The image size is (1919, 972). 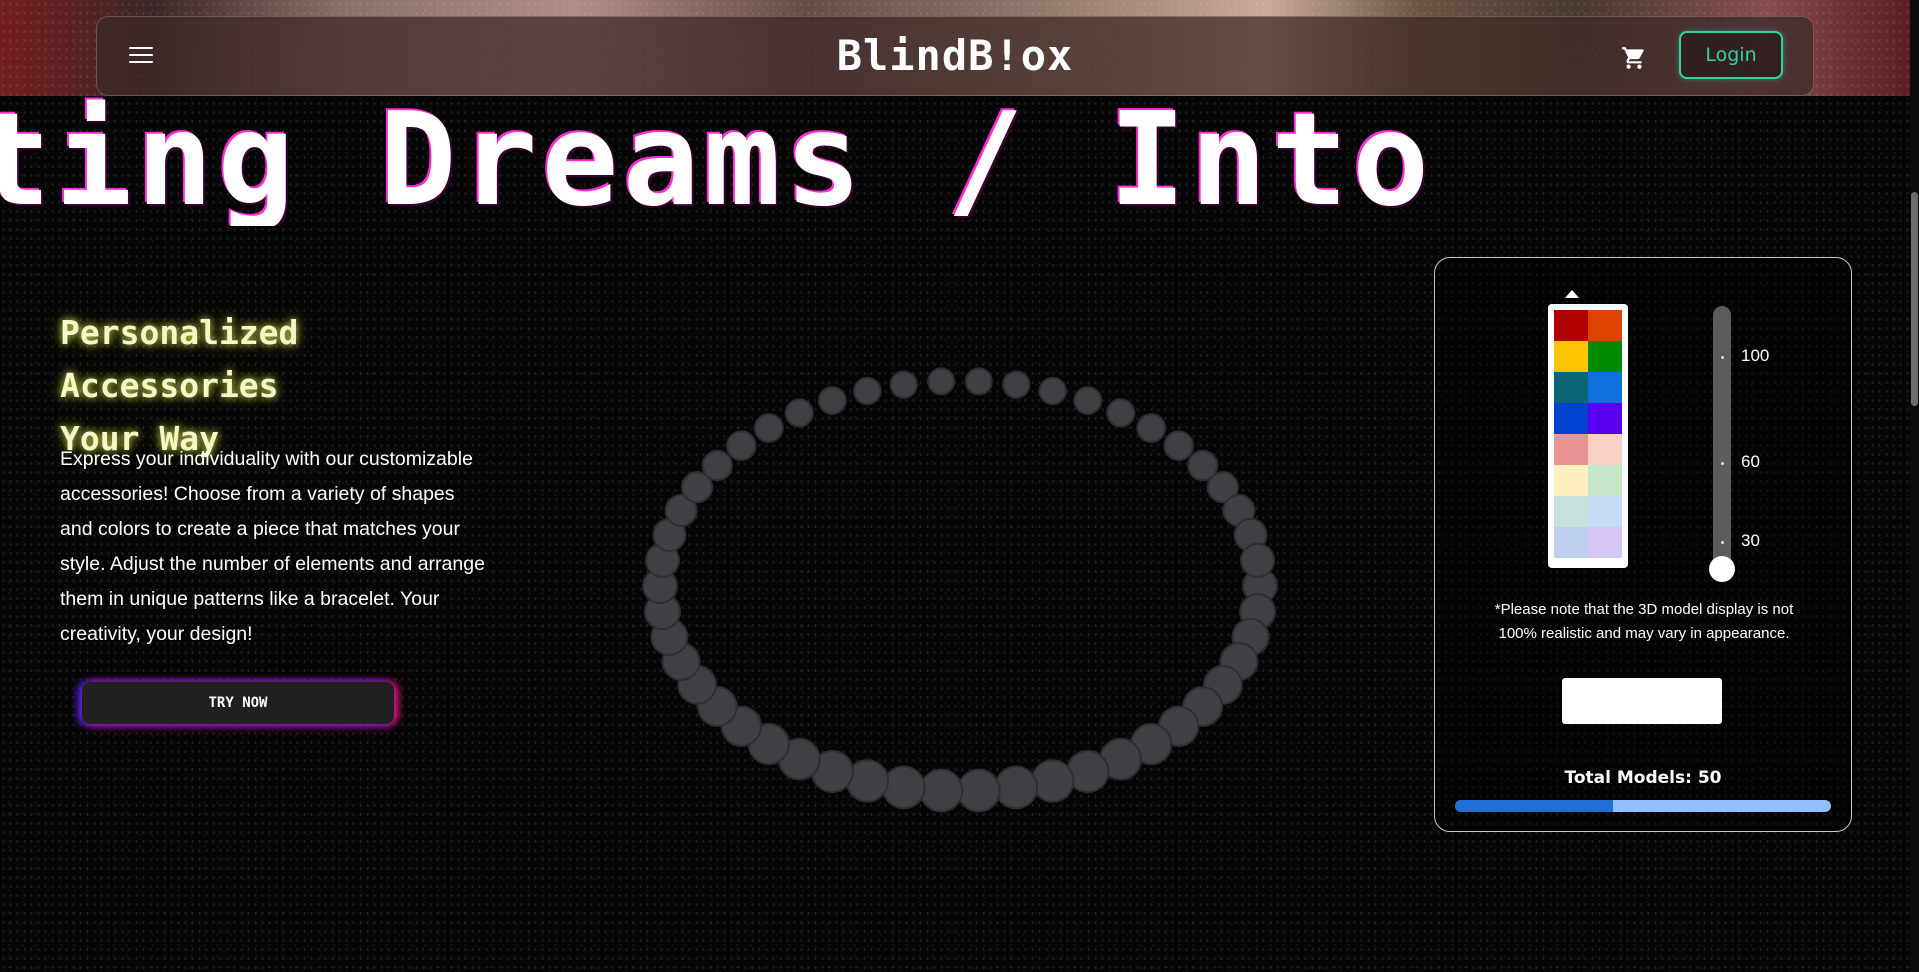 I want to click on login-button: Login, so click(x=1731, y=55).